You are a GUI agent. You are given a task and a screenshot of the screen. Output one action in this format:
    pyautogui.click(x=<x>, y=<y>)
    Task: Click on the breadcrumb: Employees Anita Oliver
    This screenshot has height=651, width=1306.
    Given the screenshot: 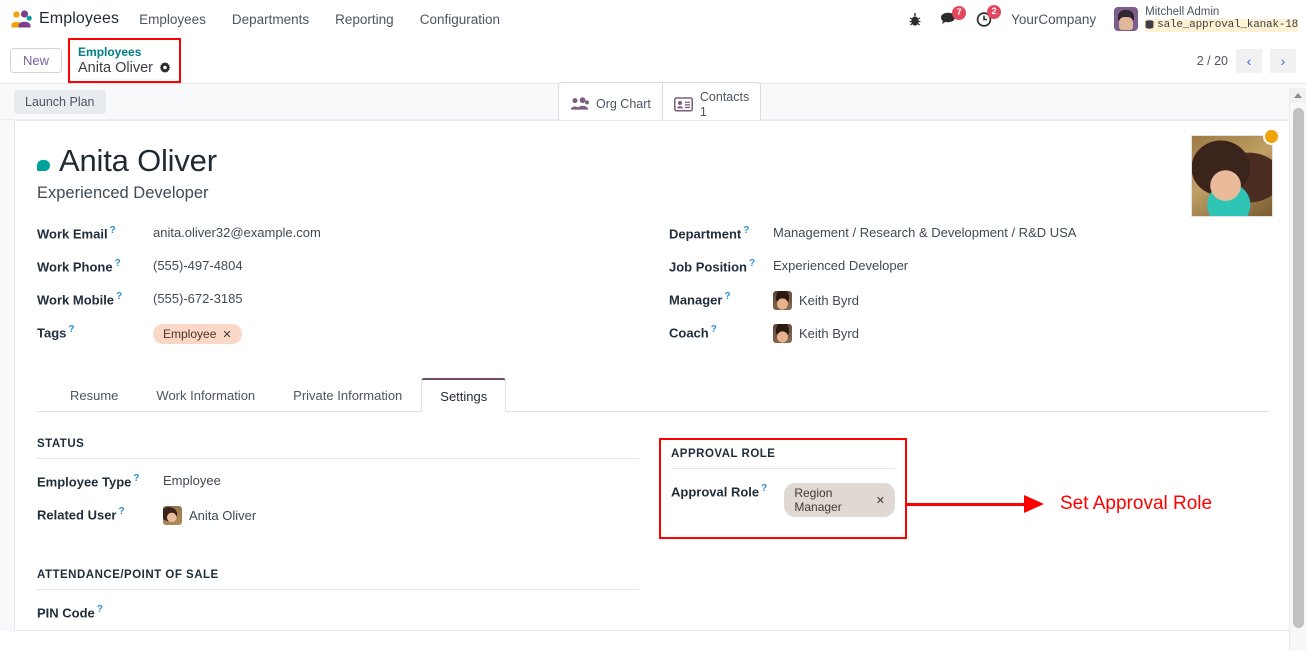 What is the action you would take?
    pyautogui.click(x=124, y=60)
    